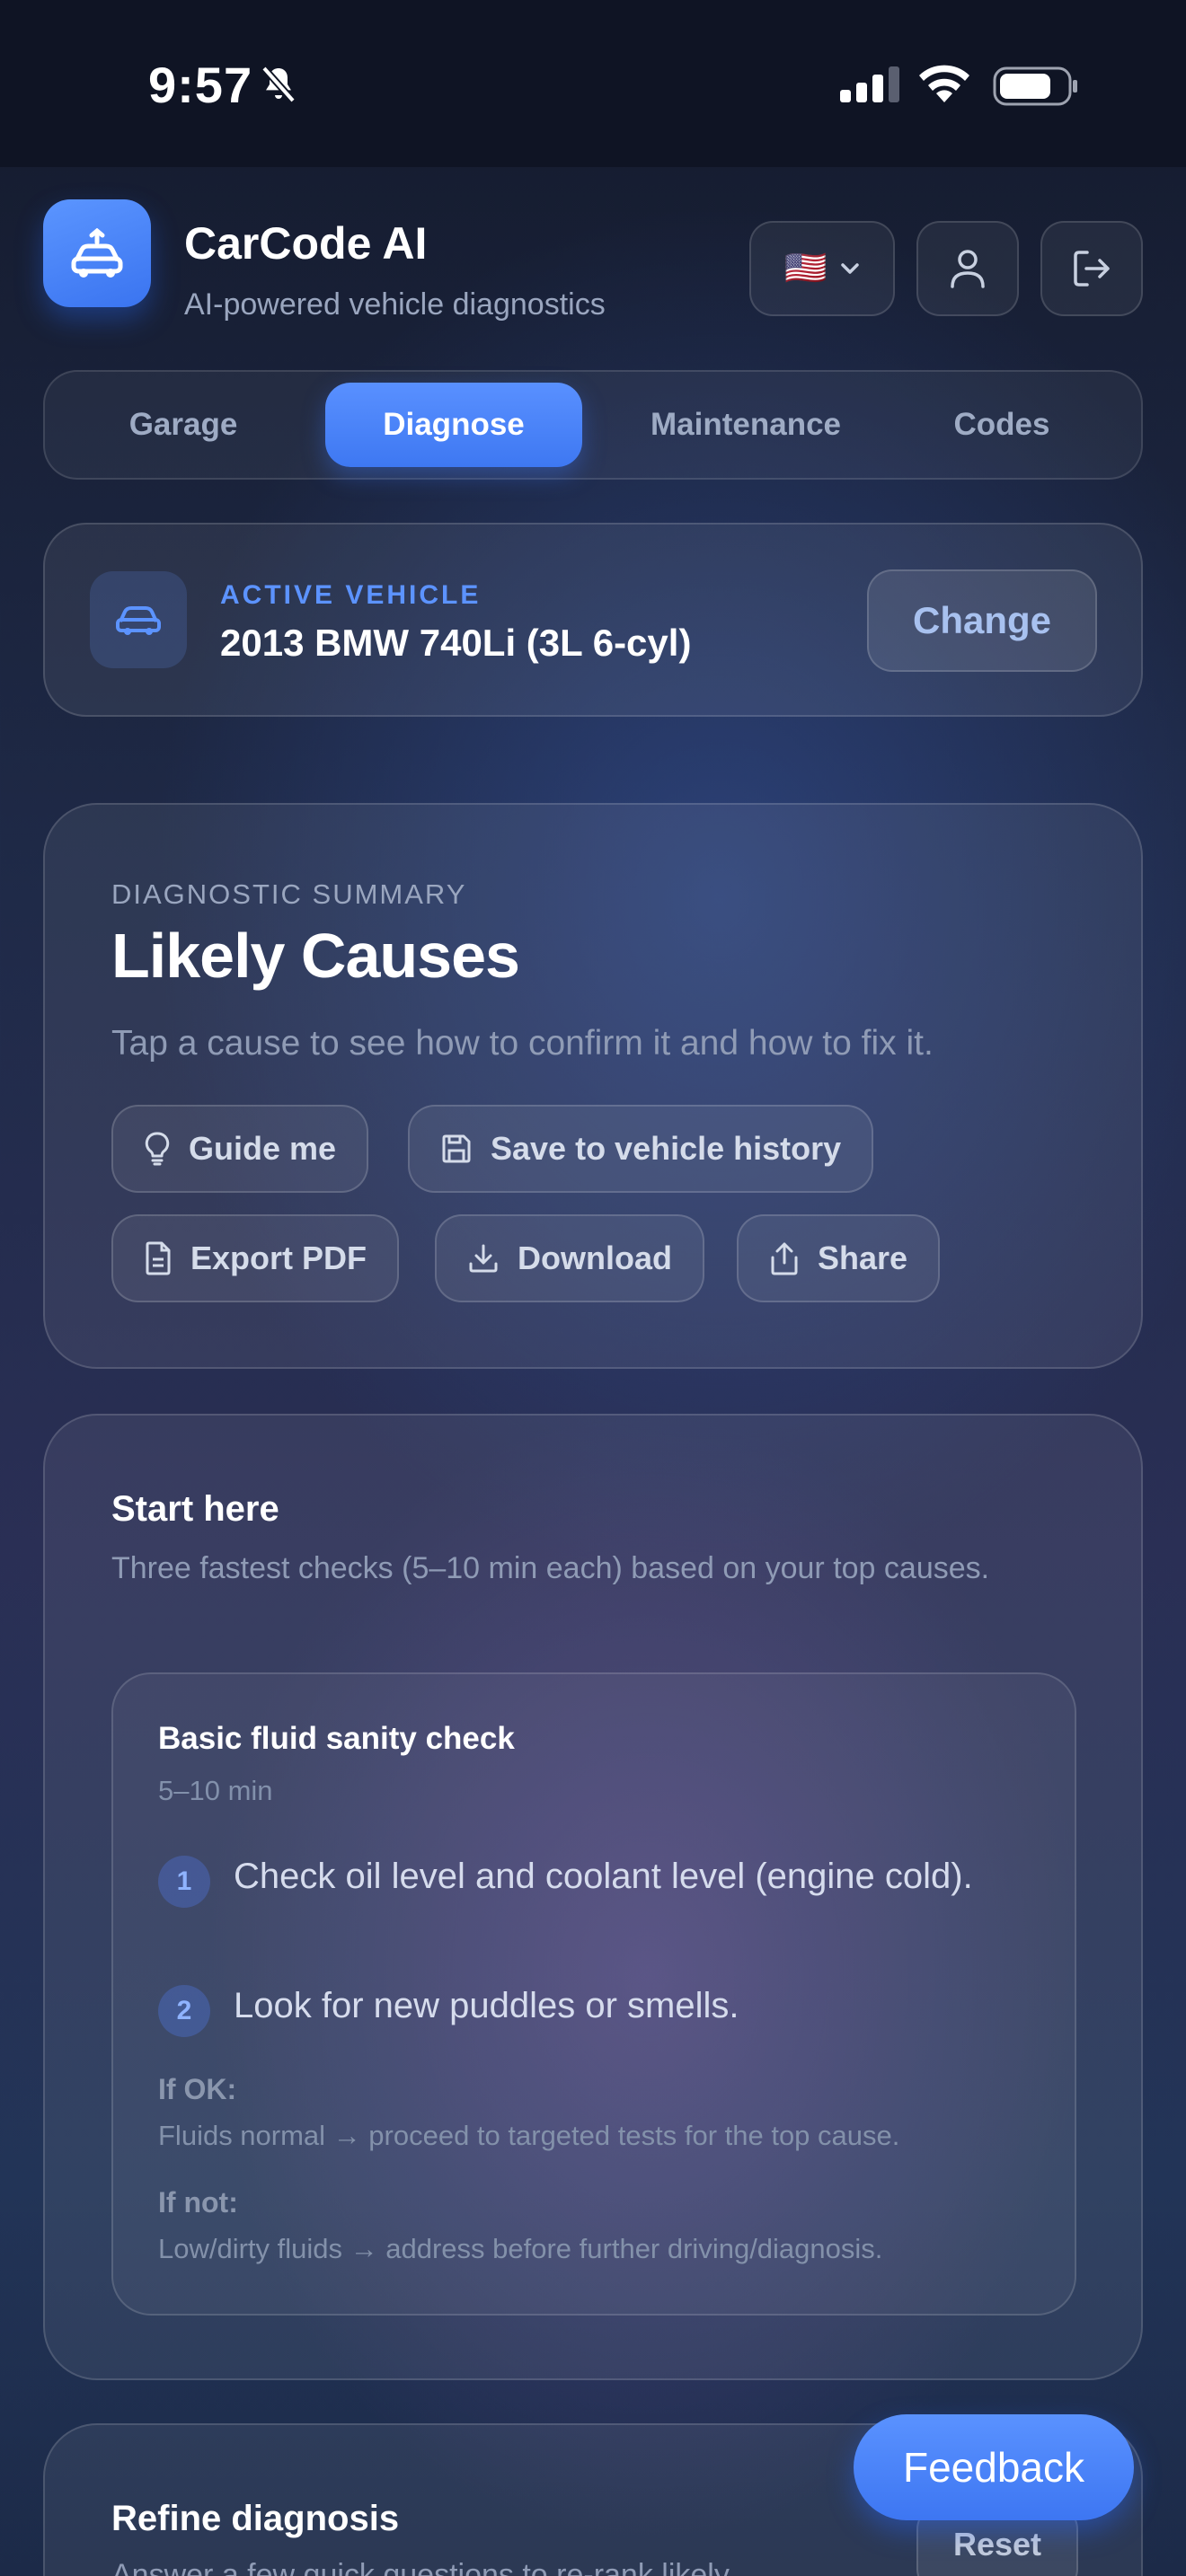  What do you see at coordinates (784, 1258) in the screenshot?
I see `share-icon` at bounding box center [784, 1258].